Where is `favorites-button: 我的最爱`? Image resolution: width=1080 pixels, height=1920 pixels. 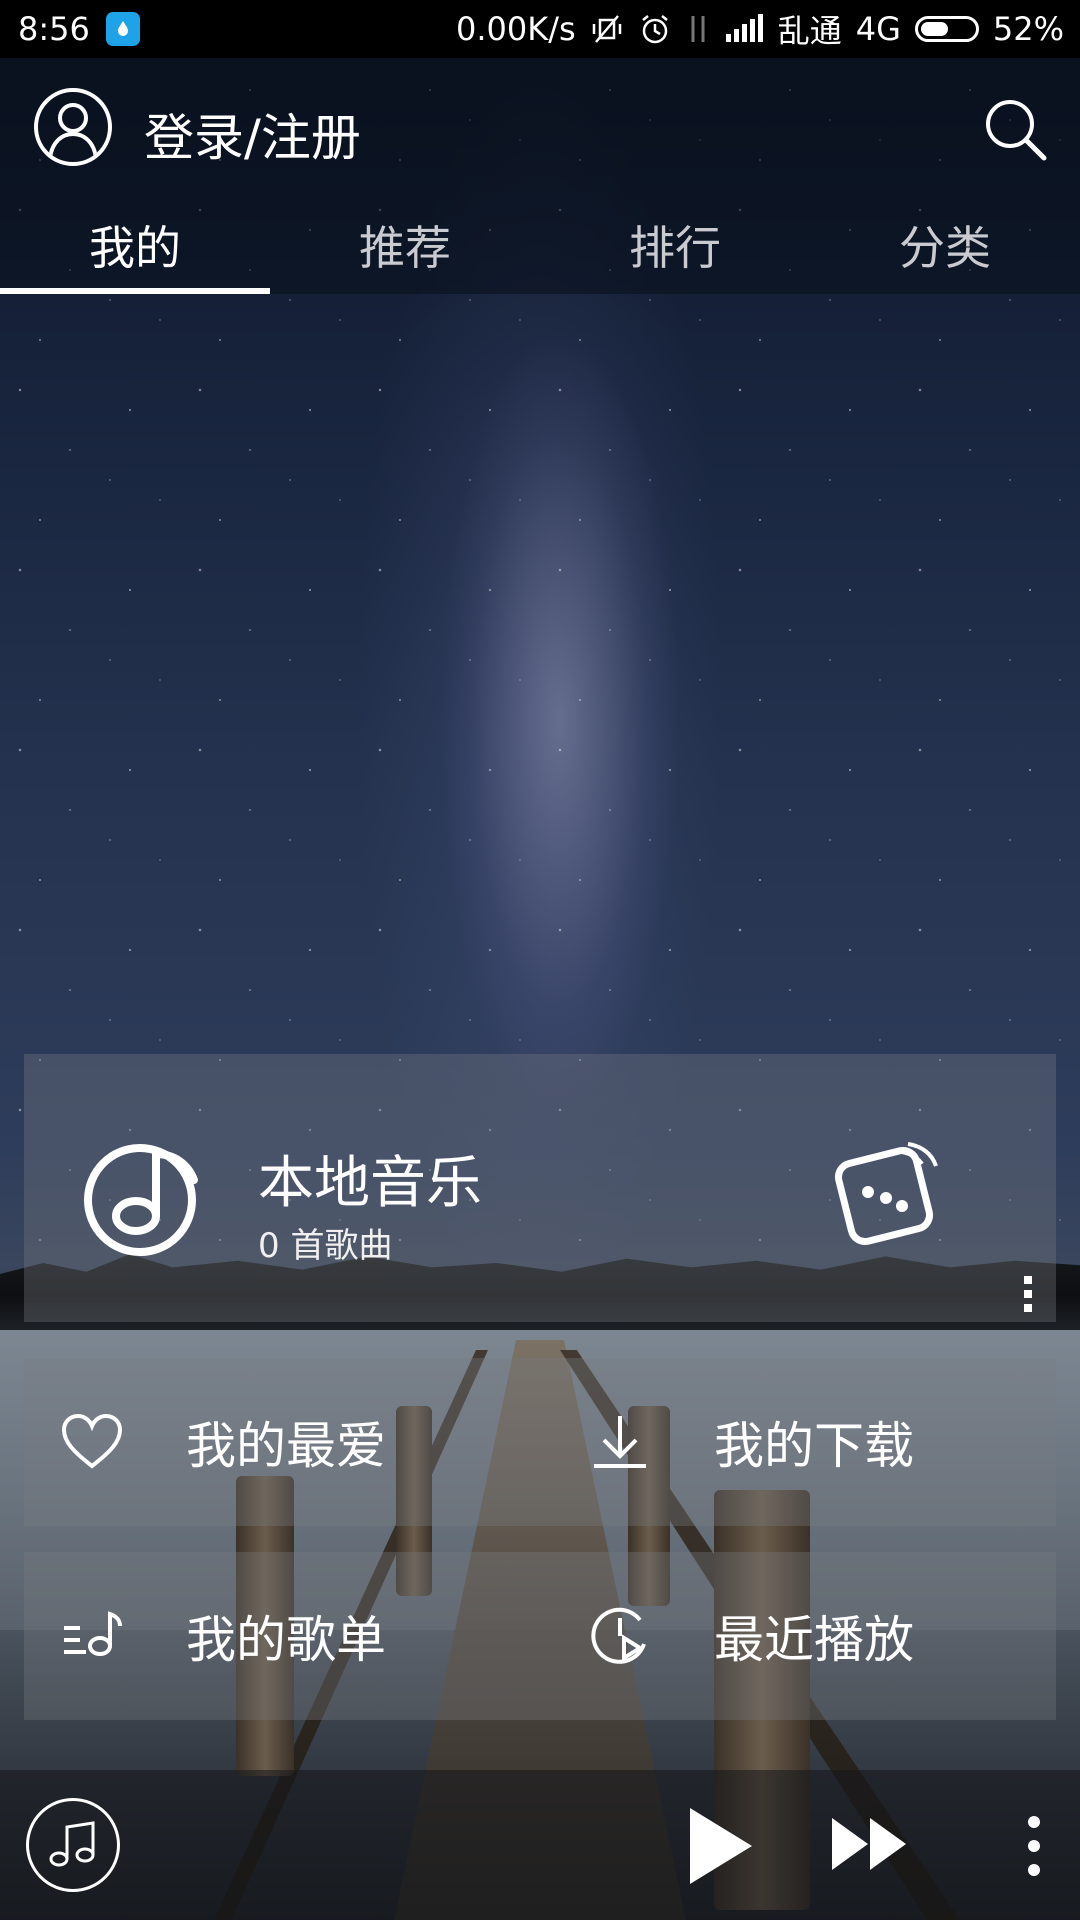
favorites-button: 我的最爱 is located at coordinates (223, 1442).